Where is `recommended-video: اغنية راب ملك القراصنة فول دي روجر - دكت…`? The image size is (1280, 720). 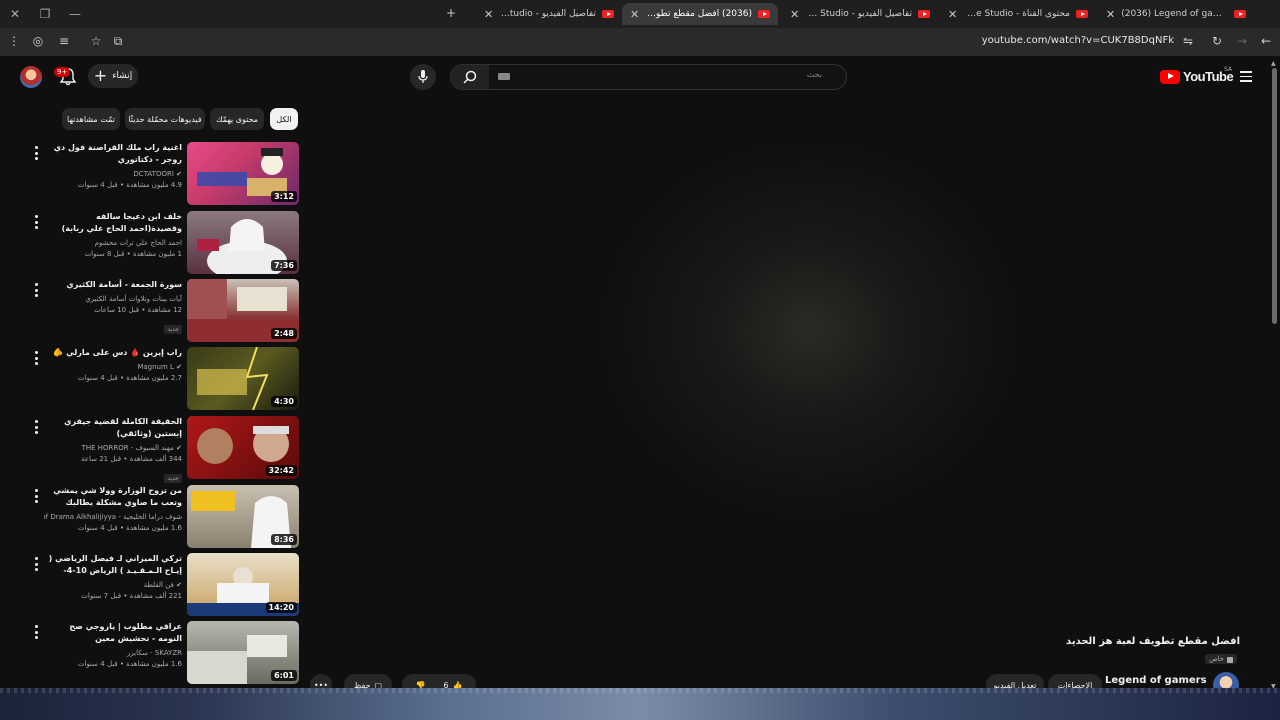 recommended-video: اغنية راب ملك القراصنة فول دي روجر - دكت… is located at coordinates (165, 174).